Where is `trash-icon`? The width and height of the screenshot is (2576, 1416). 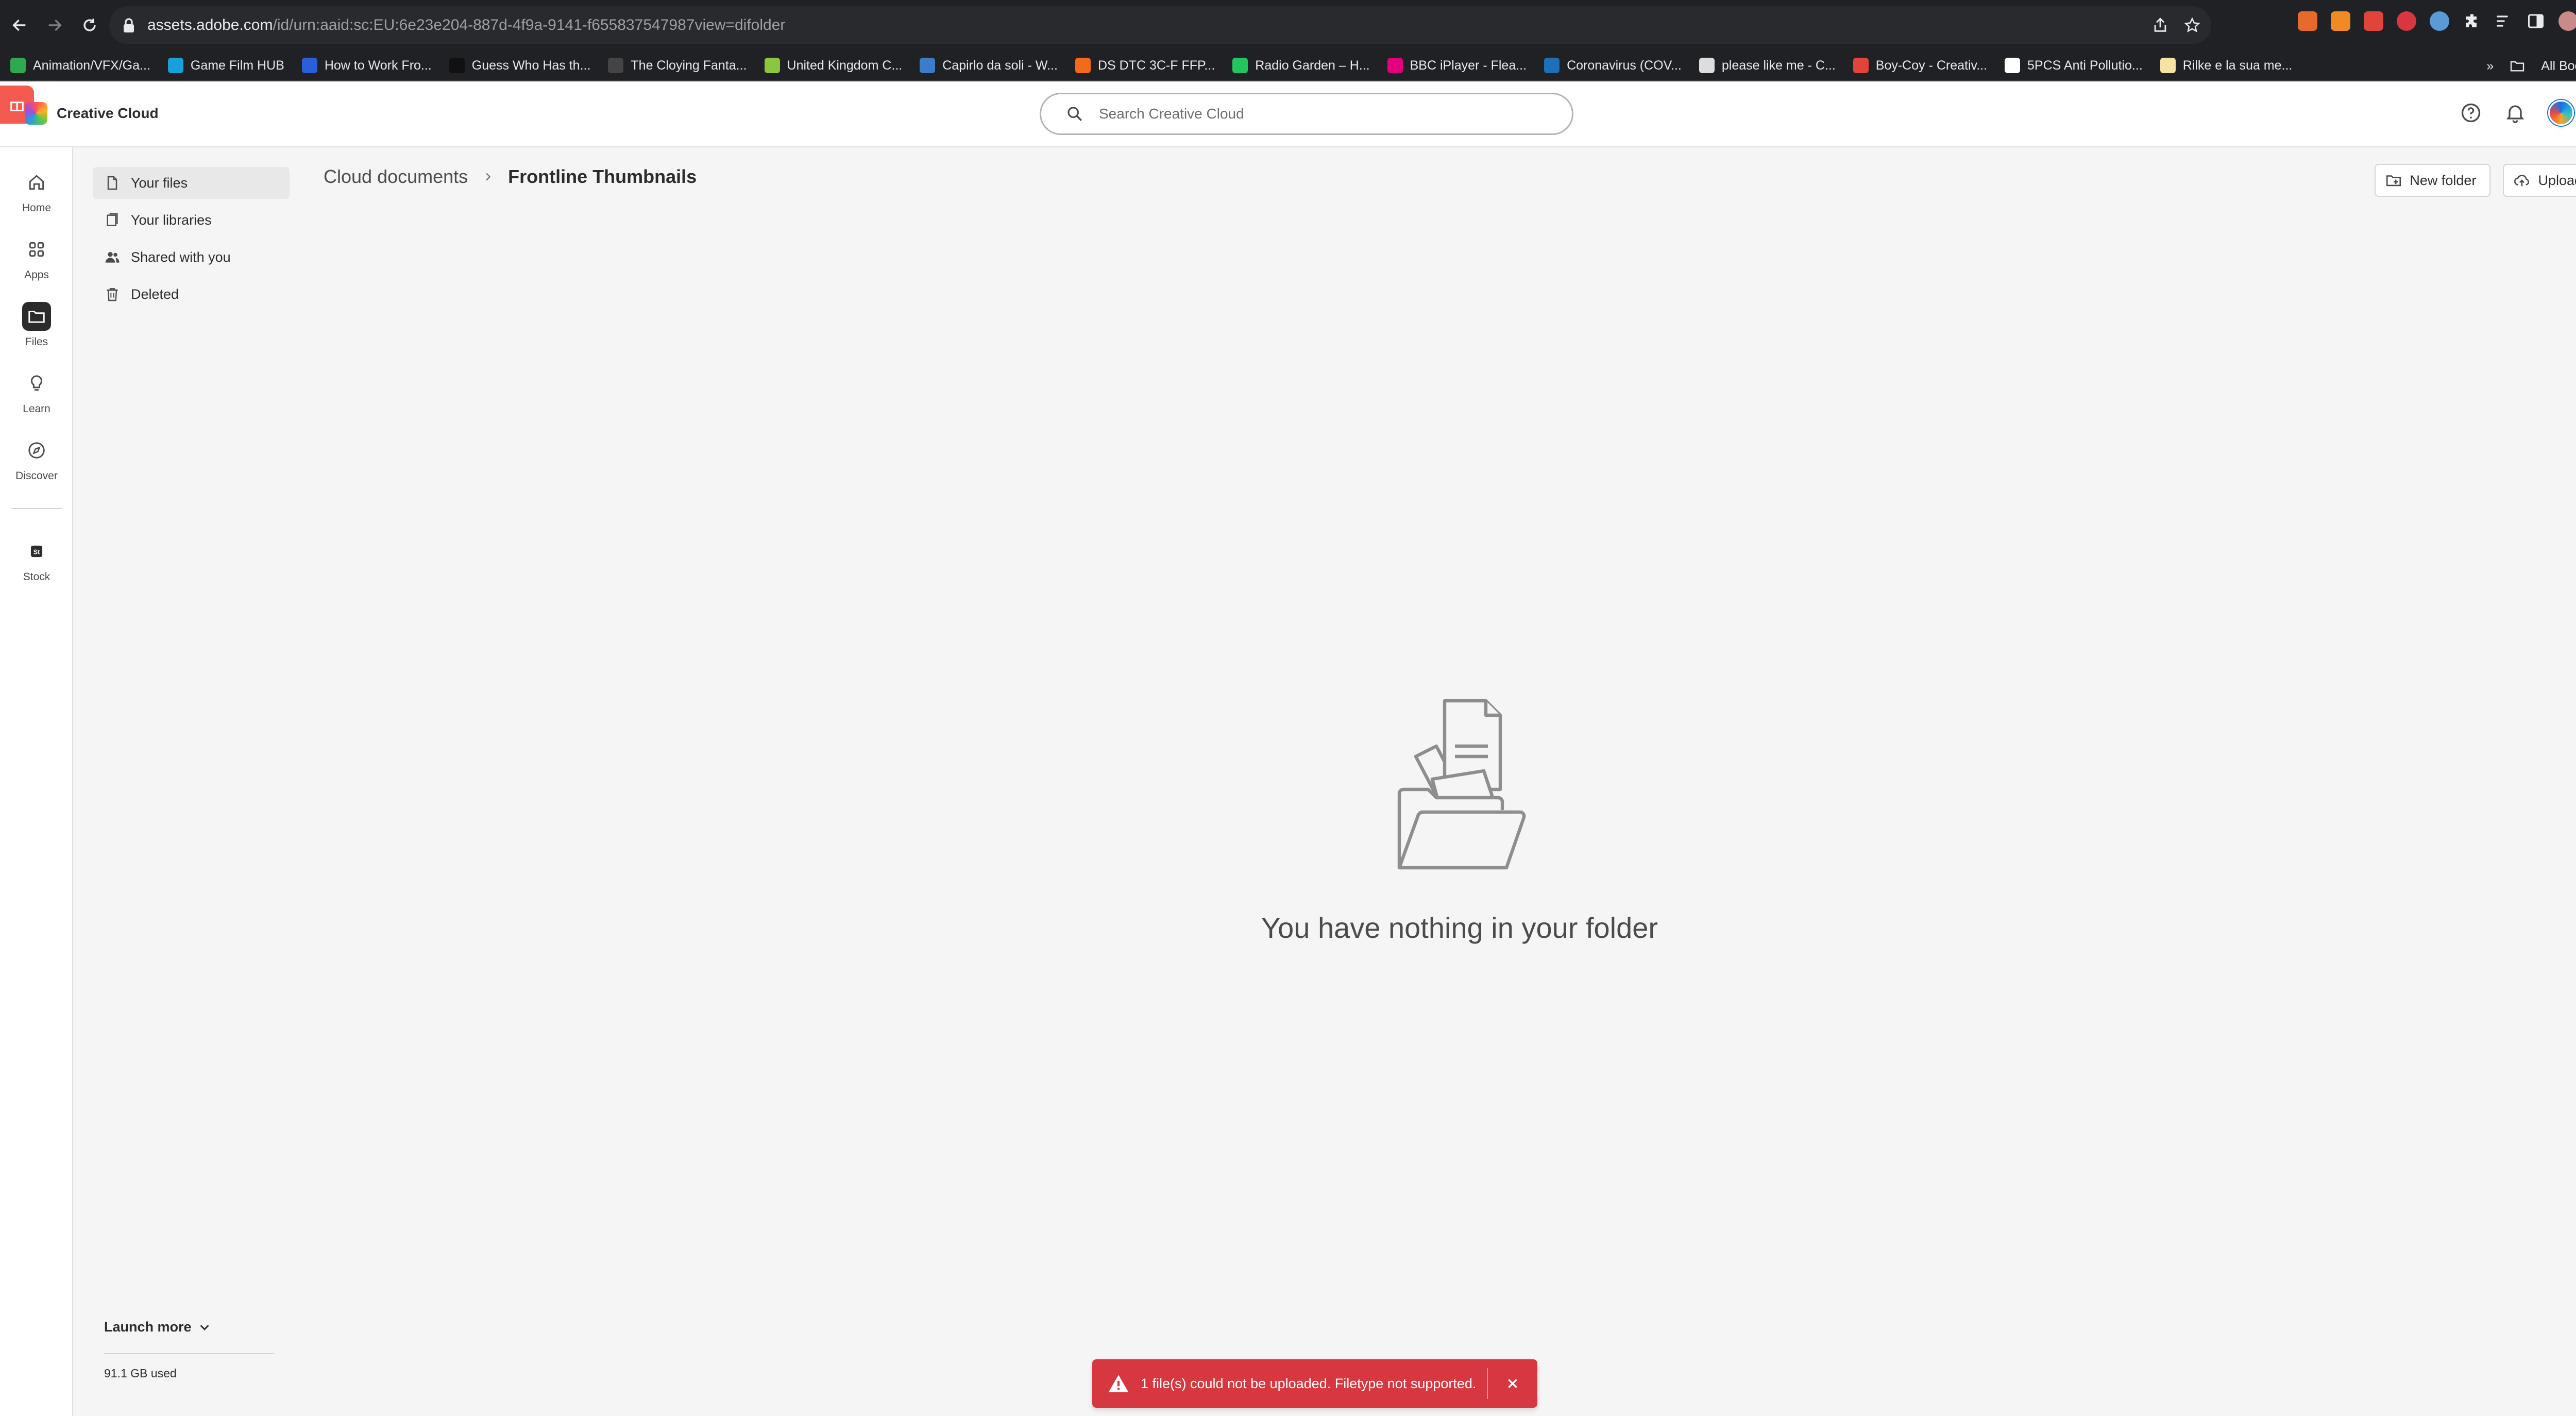 trash-icon is located at coordinates (112, 294).